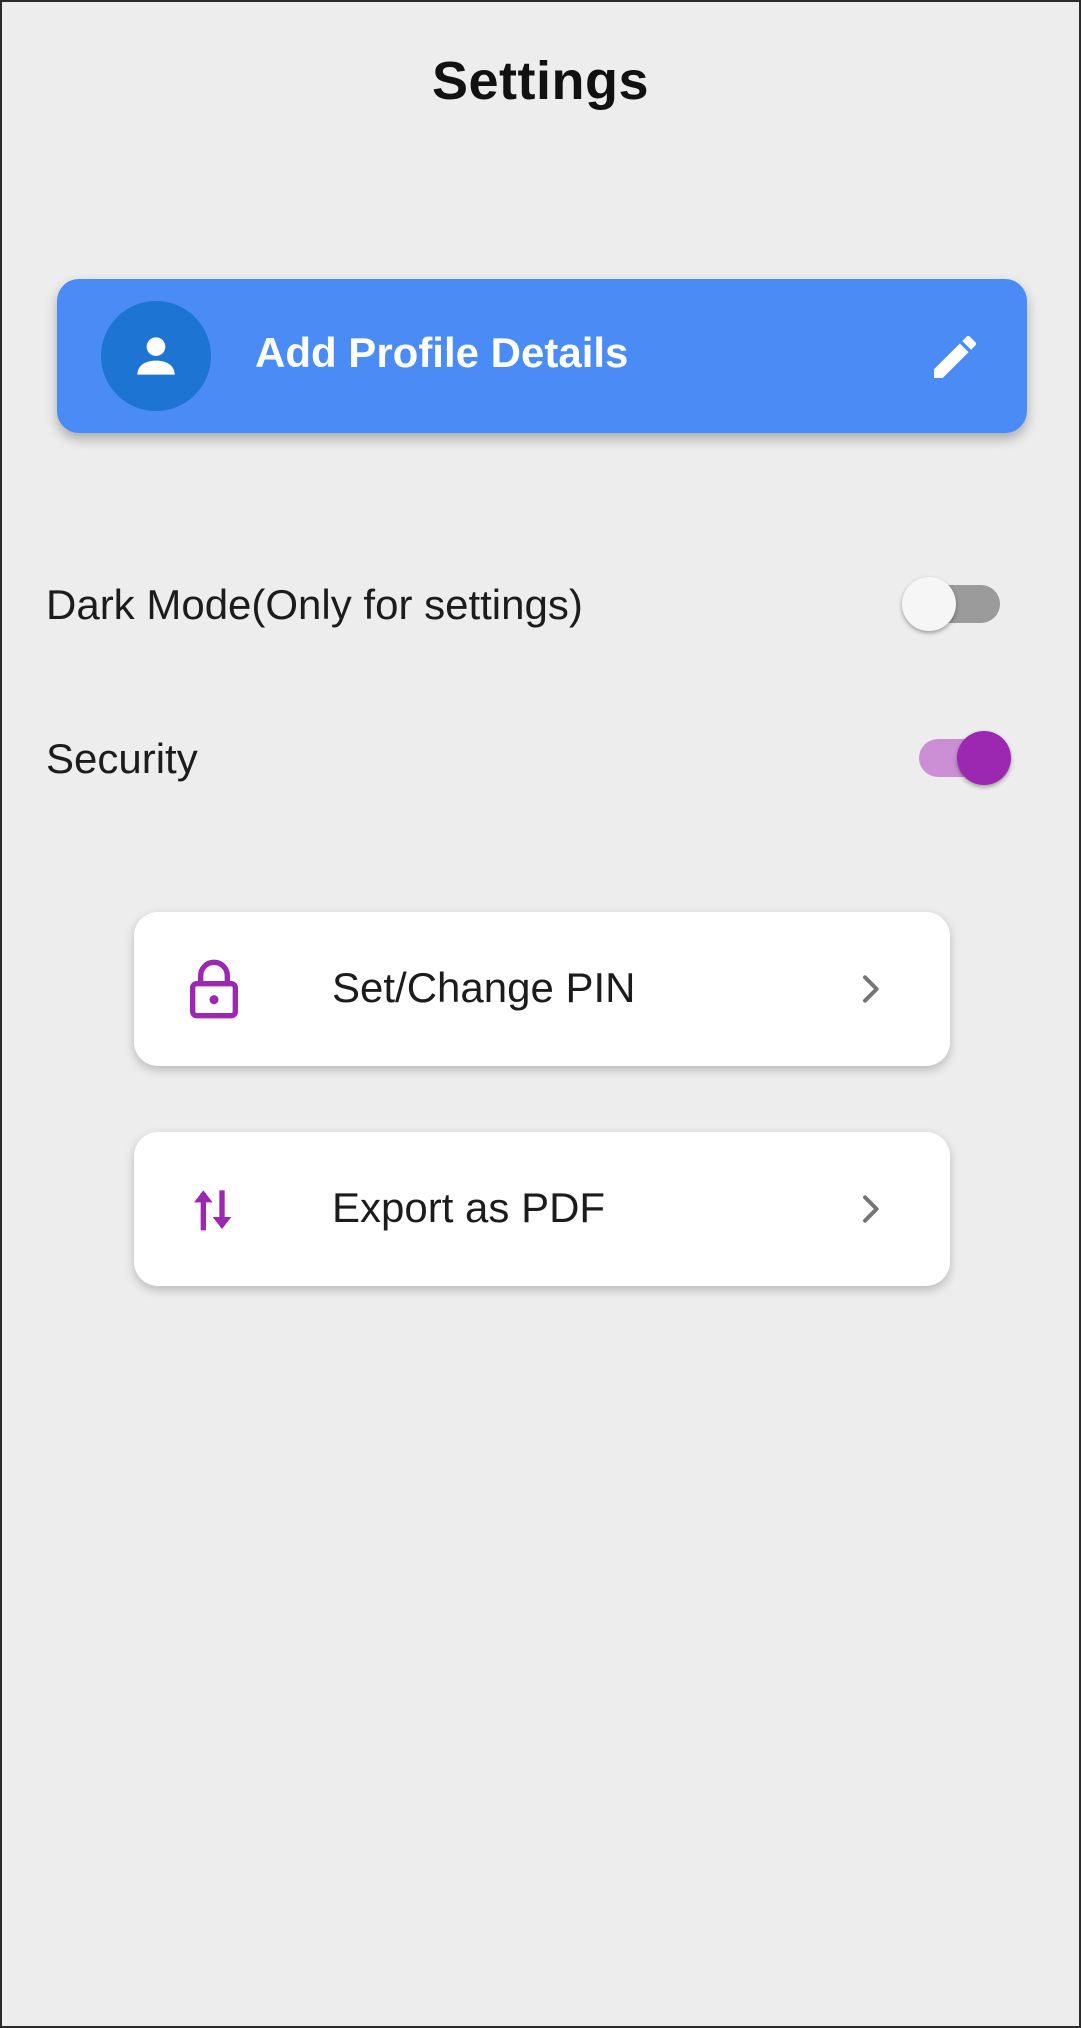 The height and width of the screenshot is (2028, 1081). What do you see at coordinates (929, 604) in the screenshot?
I see `dark-mode-toggle-thumb` at bounding box center [929, 604].